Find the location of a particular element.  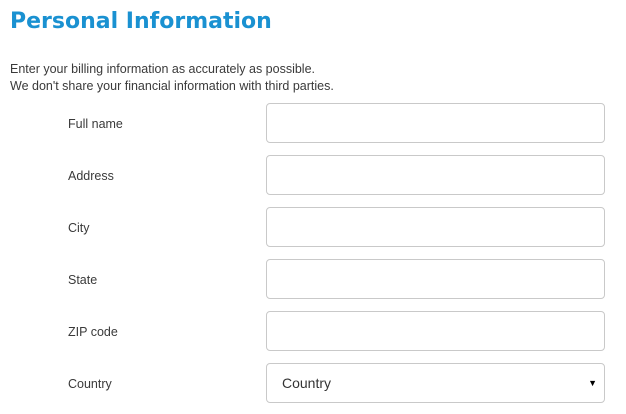

chevron-down-icon: ▼ is located at coordinates (592, 383).